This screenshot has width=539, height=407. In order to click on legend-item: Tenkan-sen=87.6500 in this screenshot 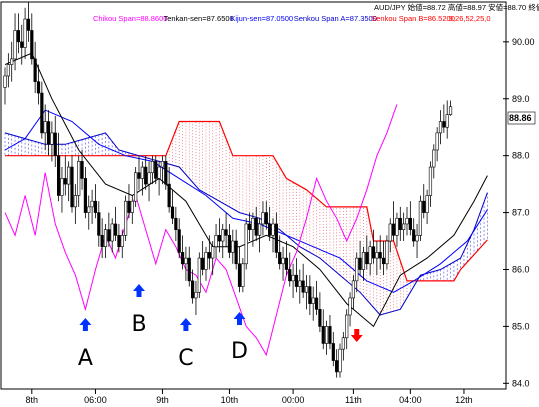, I will do `click(198, 18)`.